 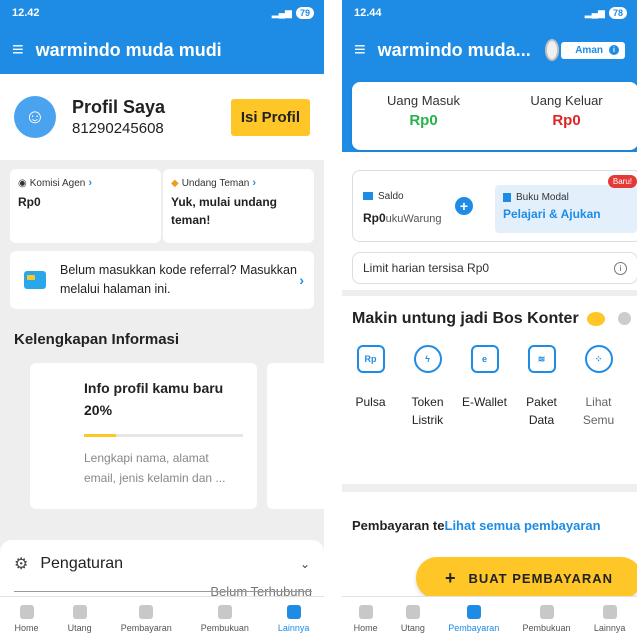 What do you see at coordinates (546, 612) in the screenshot?
I see `refresh-icon` at bounding box center [546, 612].